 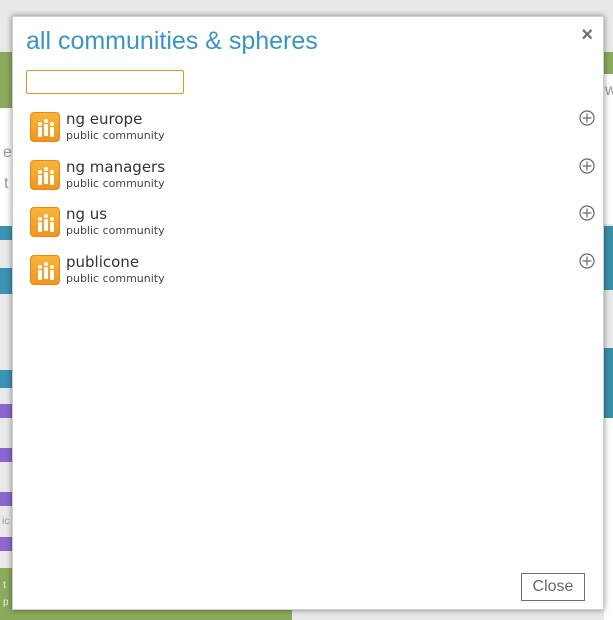 What do you see at coordinates (115, 167) in the screenshot?
I see `community-name: ng managers` at bounding box center [115, 167].